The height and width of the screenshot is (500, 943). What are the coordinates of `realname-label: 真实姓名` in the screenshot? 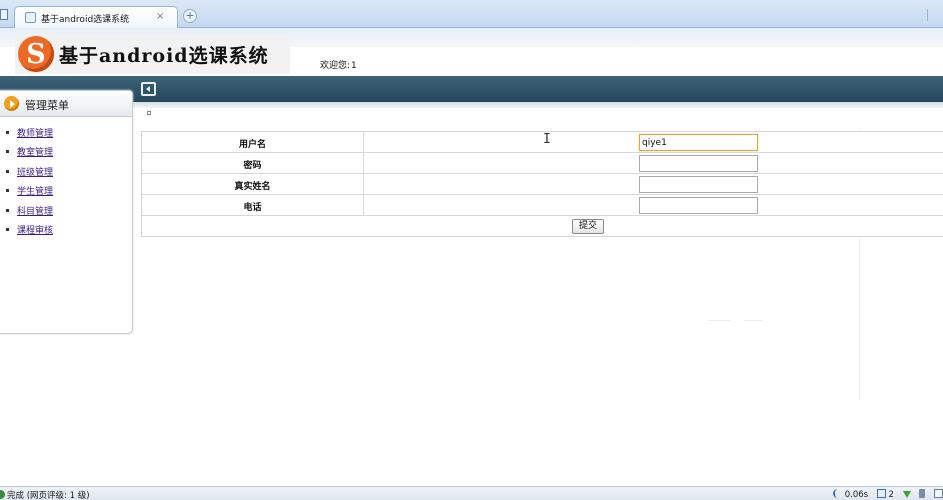 It's located at (252, 187).